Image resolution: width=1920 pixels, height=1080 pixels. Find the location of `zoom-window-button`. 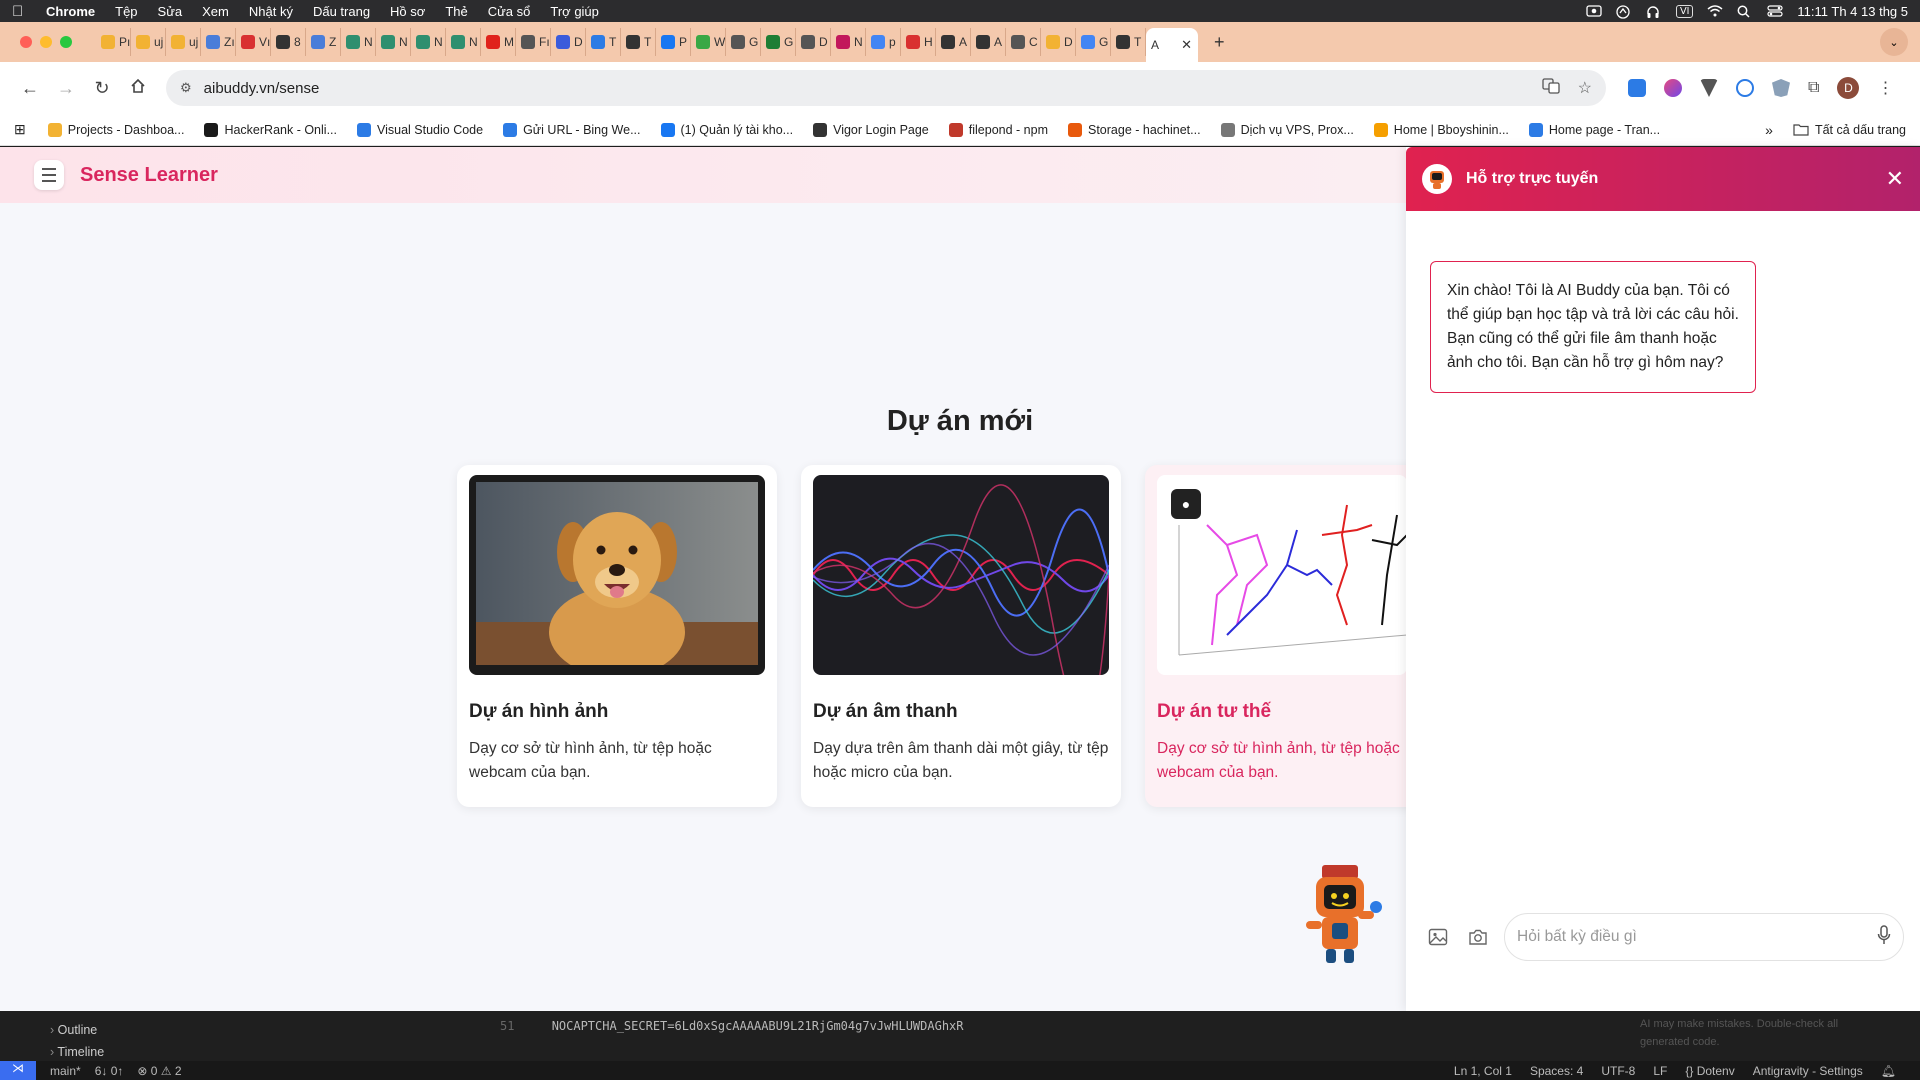

zoom-window-button is located at coordinates (66, 42).